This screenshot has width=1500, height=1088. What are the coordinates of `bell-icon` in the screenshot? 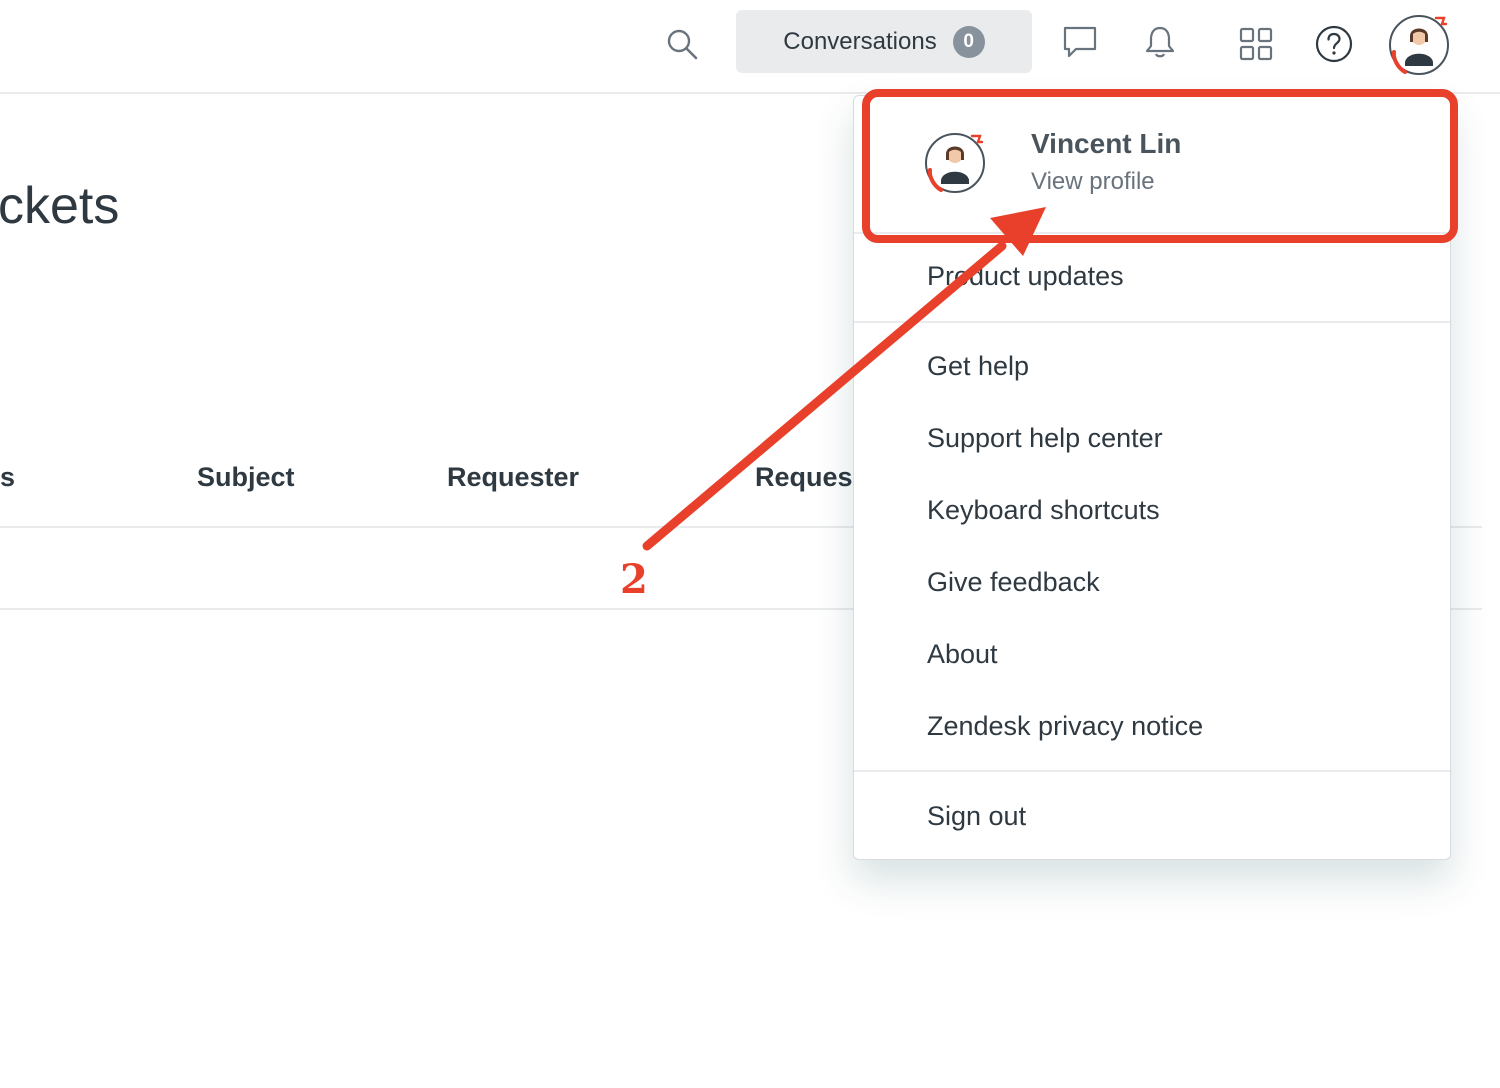 It's located at (1160, 42).